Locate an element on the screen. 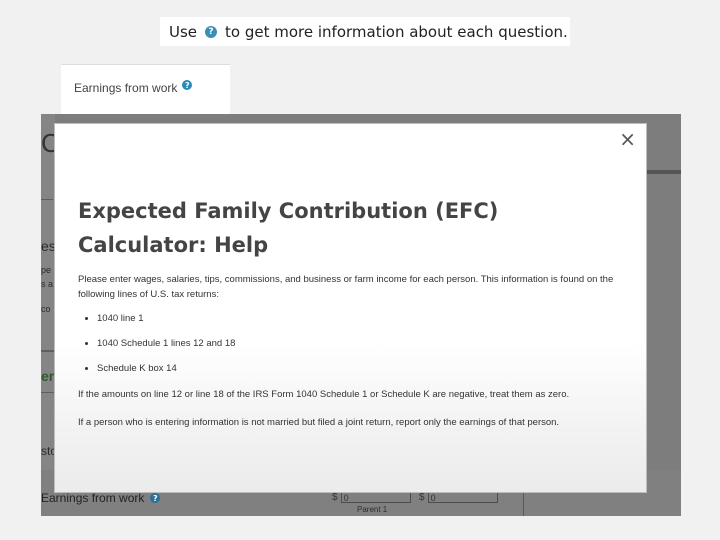 The height and width of the screenshot is (540, 720). parent-column-label: Parent 1 is located at coordinates (372, 509).